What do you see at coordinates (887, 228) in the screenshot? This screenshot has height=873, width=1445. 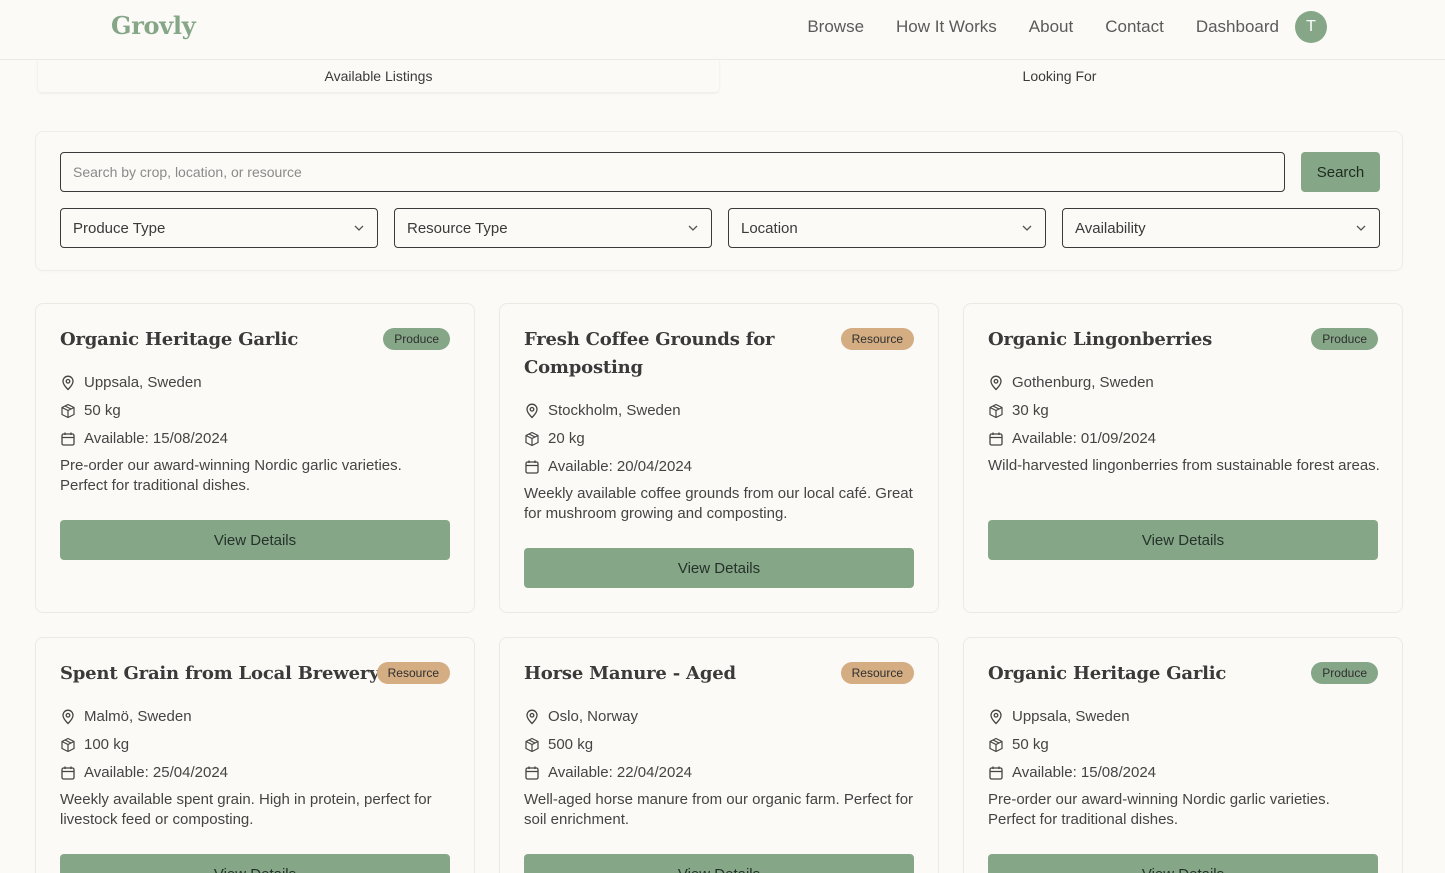 I see `location-select: Location` at bounding box center [887, 228].